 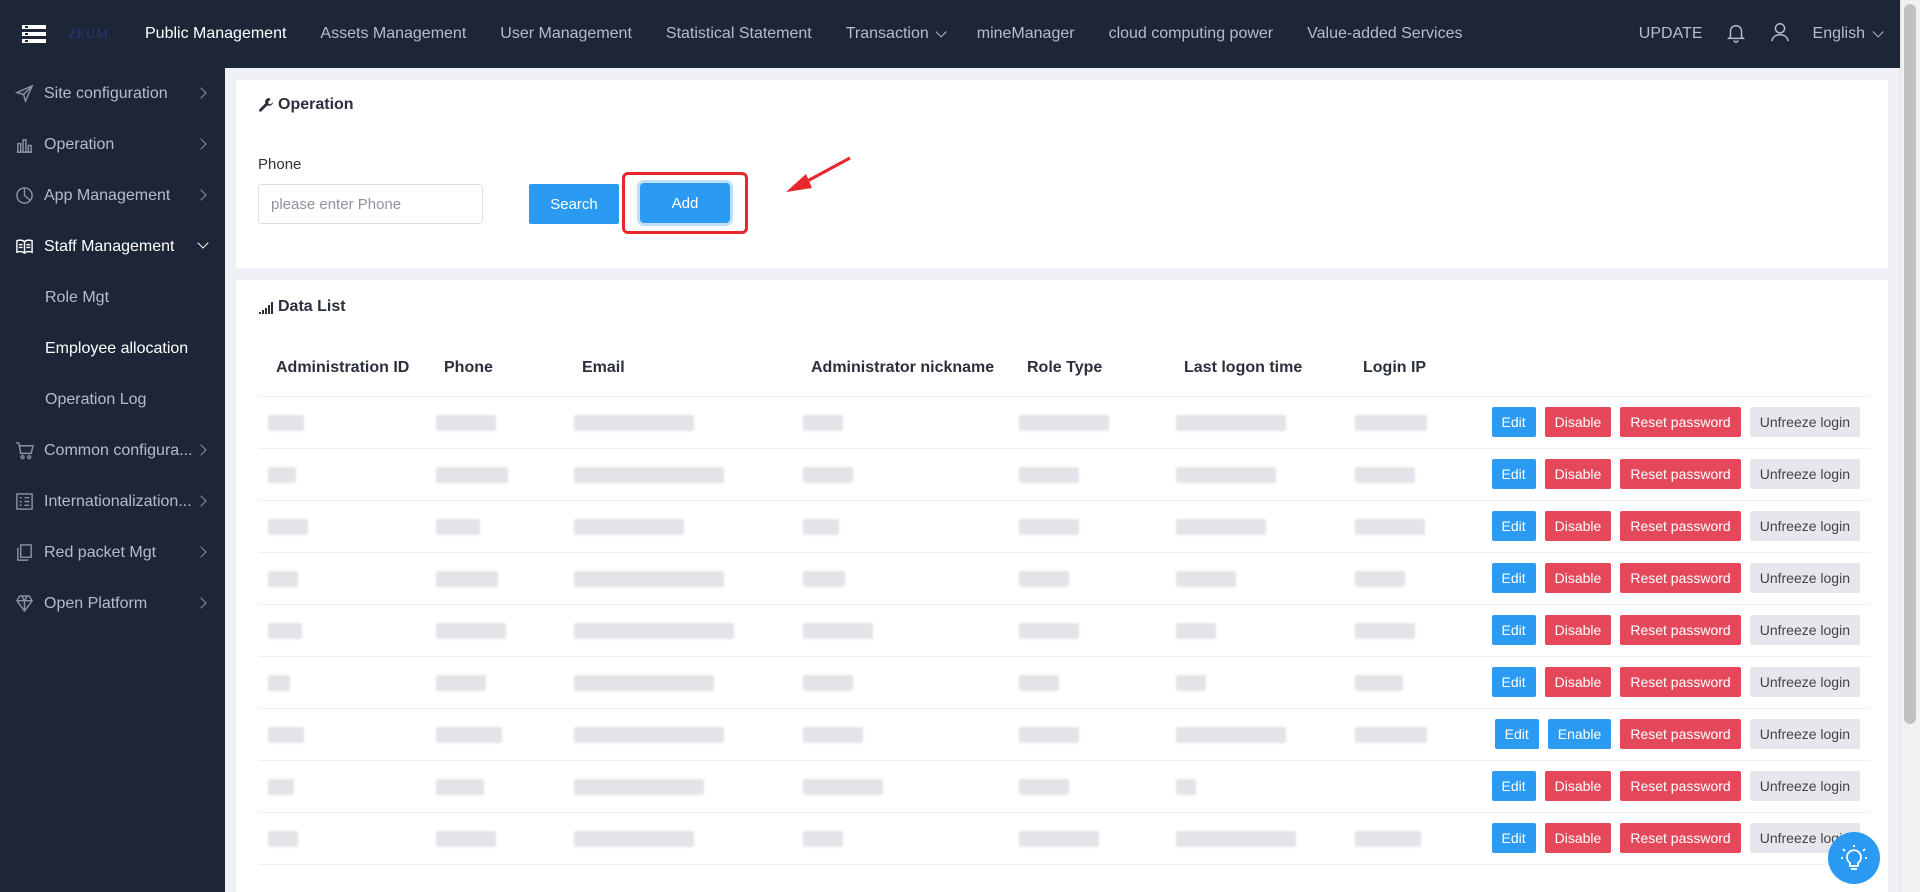 What do you see at coordinates (1910, 364) in the screenshot?
I see `scrollbar-thumb` at bounding box center [1910, 364].